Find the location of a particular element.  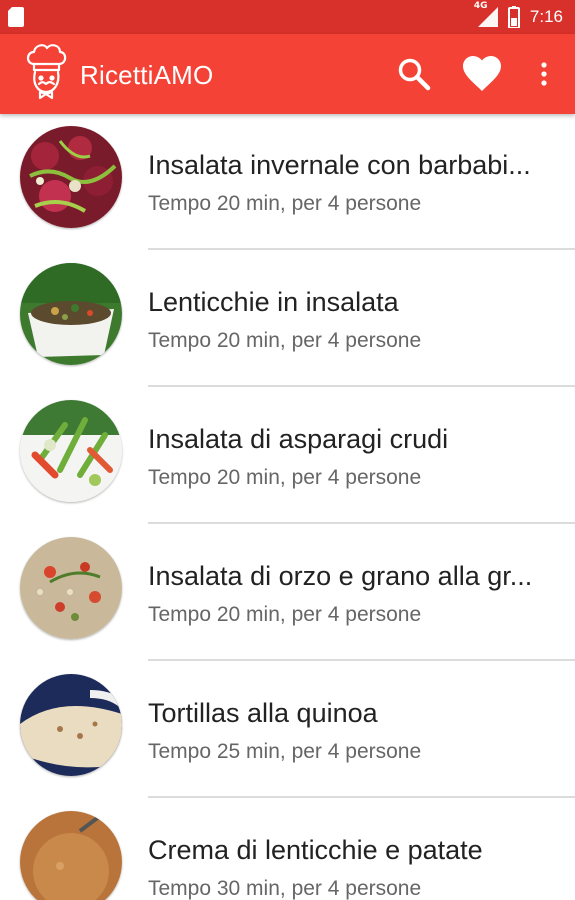

overflow-menu-button is located at coordinates (544, 74).